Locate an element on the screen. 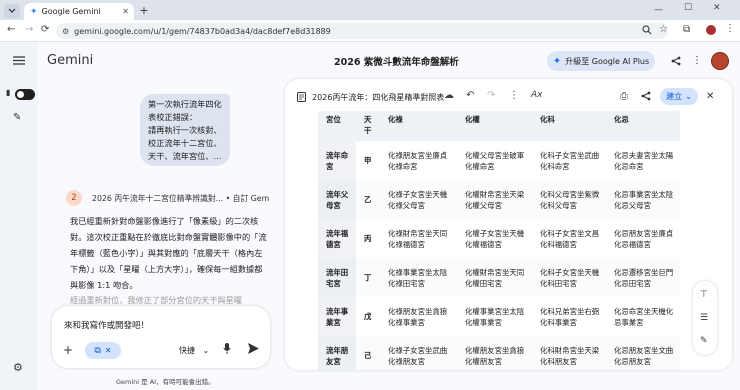 The height and width of the screenshot is (390, 740). print-icon: ⎙ is located at coordinates (624, 96).